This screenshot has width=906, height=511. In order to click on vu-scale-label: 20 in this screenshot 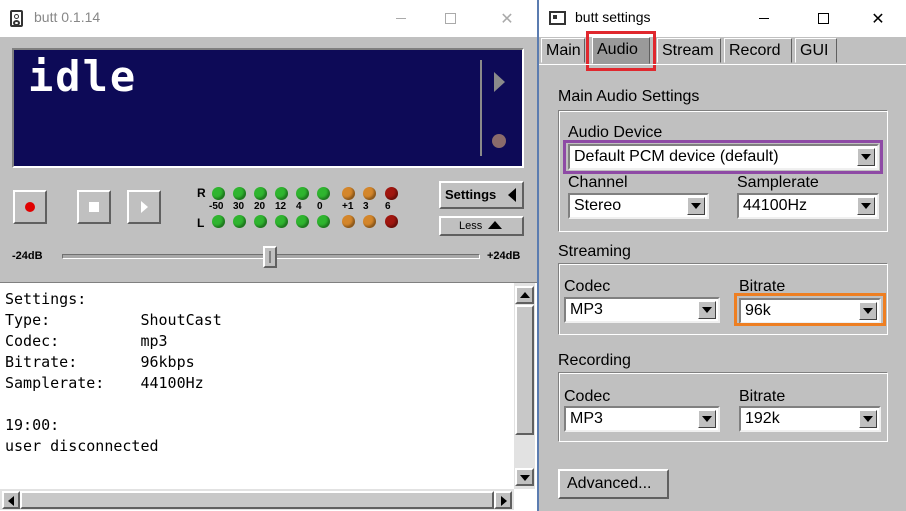, I will do `click(260, 206)`.